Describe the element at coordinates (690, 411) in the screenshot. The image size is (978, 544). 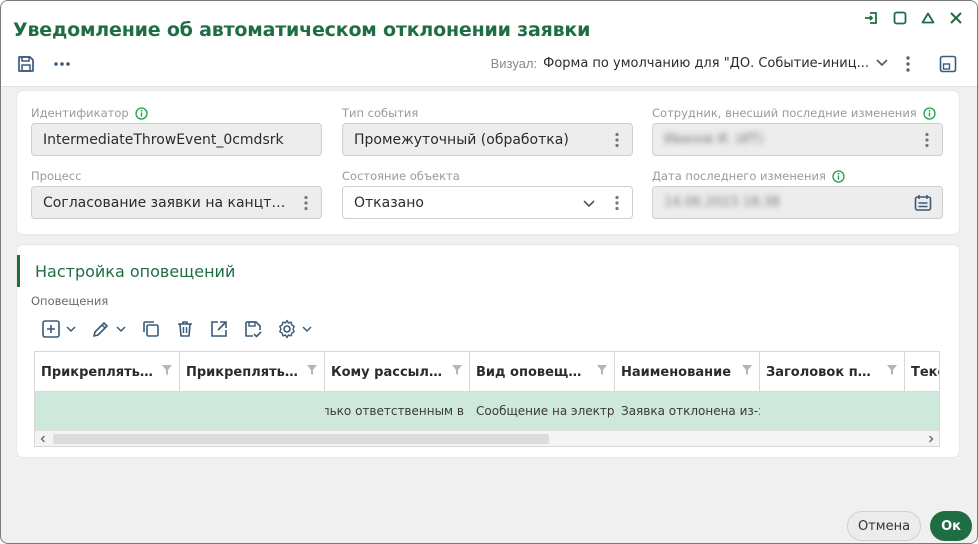
I see `table-cell: Заявка отклонена из-за` at that location.